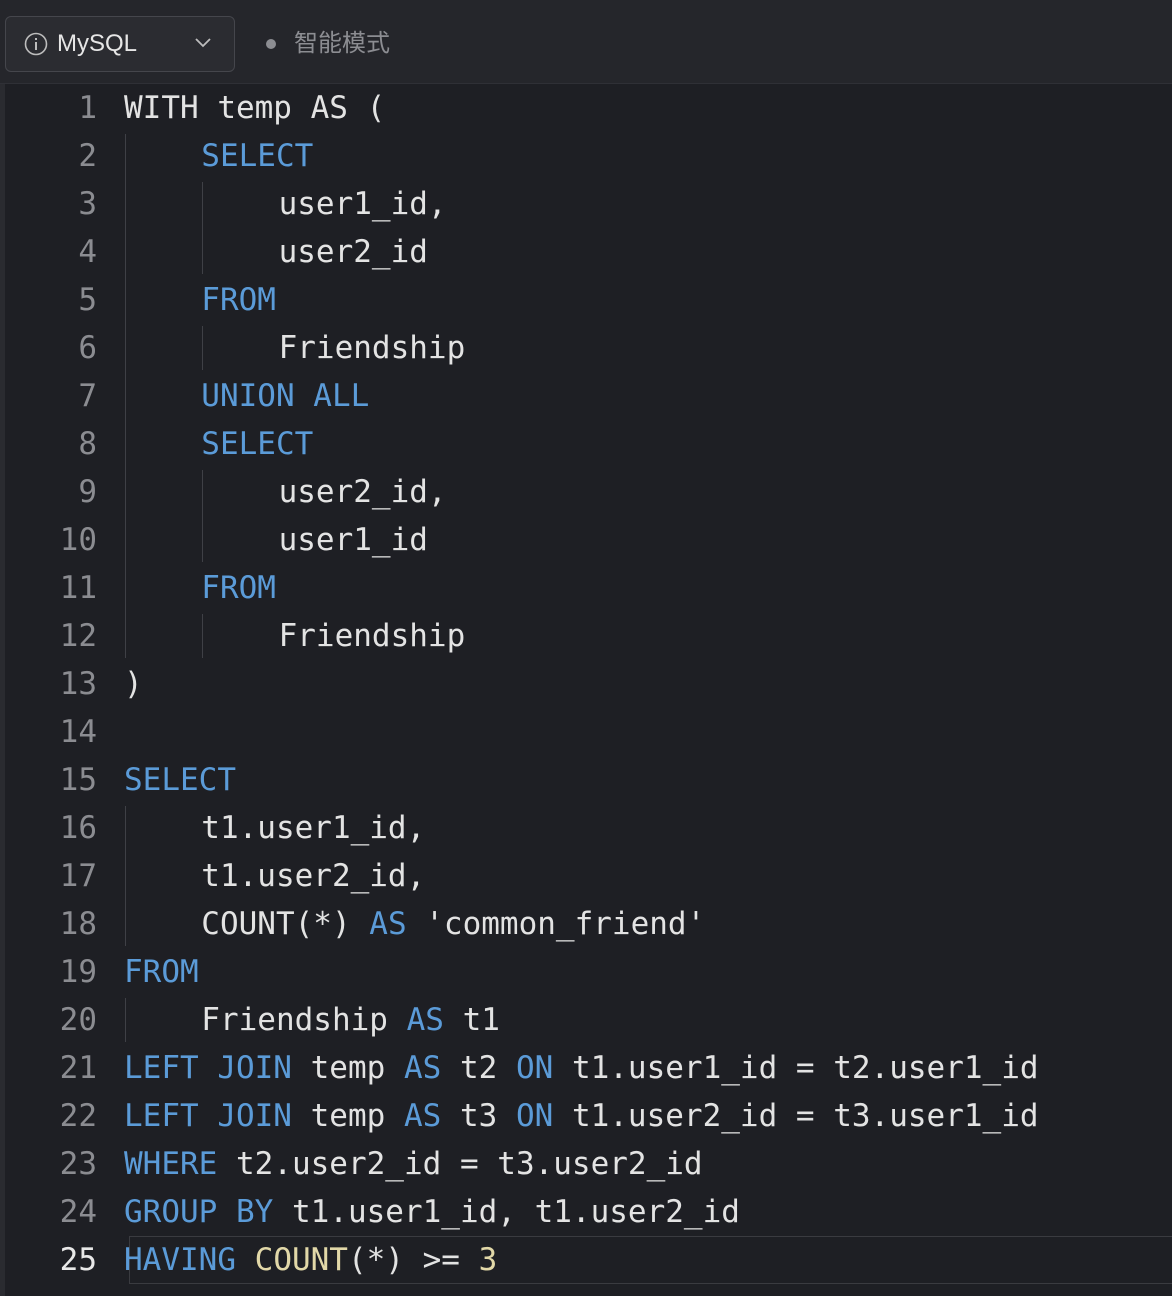 The width and height of the screenshot is (1172, 1296). Describe the element at coordinates (588, 732) in the screenshot. I see `code-line: 14` at that location.